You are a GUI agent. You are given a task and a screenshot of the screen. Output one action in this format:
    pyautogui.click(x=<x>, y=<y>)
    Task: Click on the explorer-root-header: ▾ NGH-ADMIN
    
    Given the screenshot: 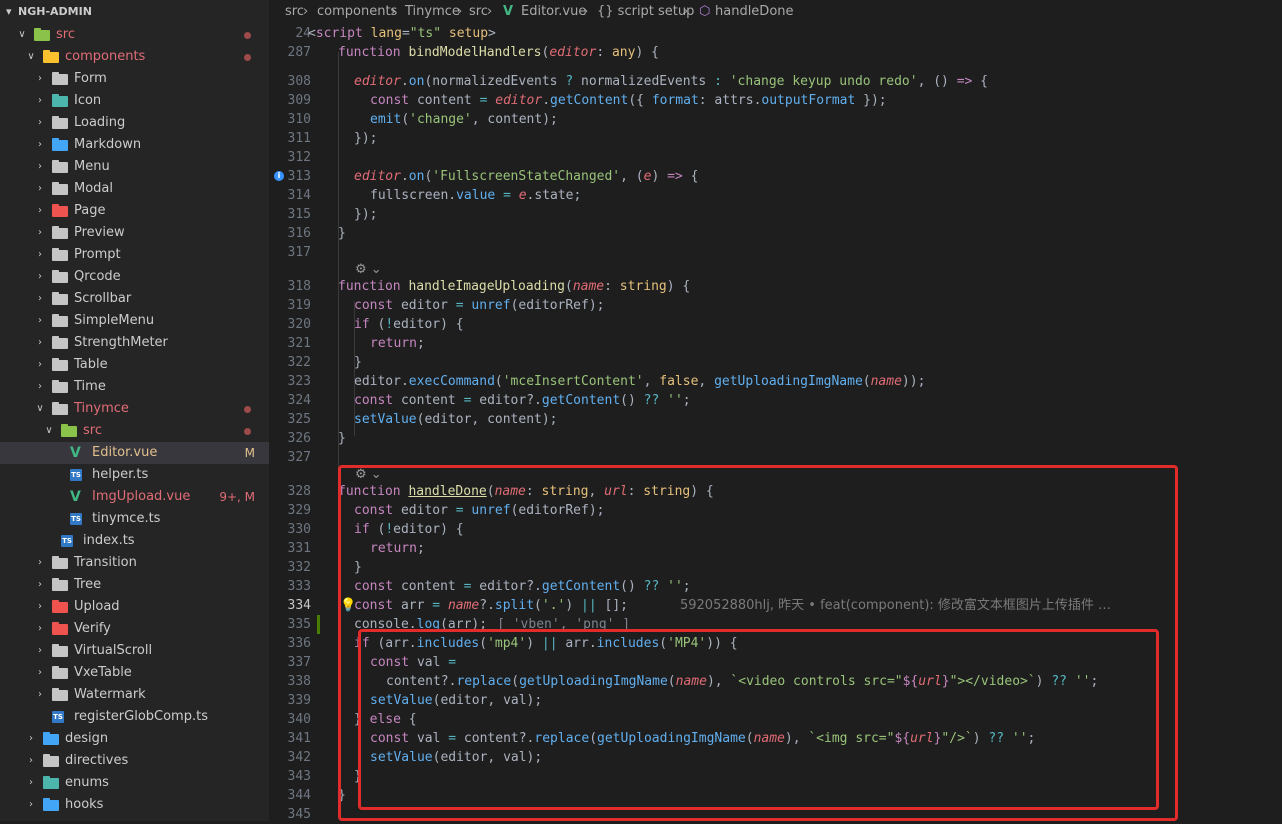 What is the action you would take?
    pyautogui.click(x=134, y=12)
    